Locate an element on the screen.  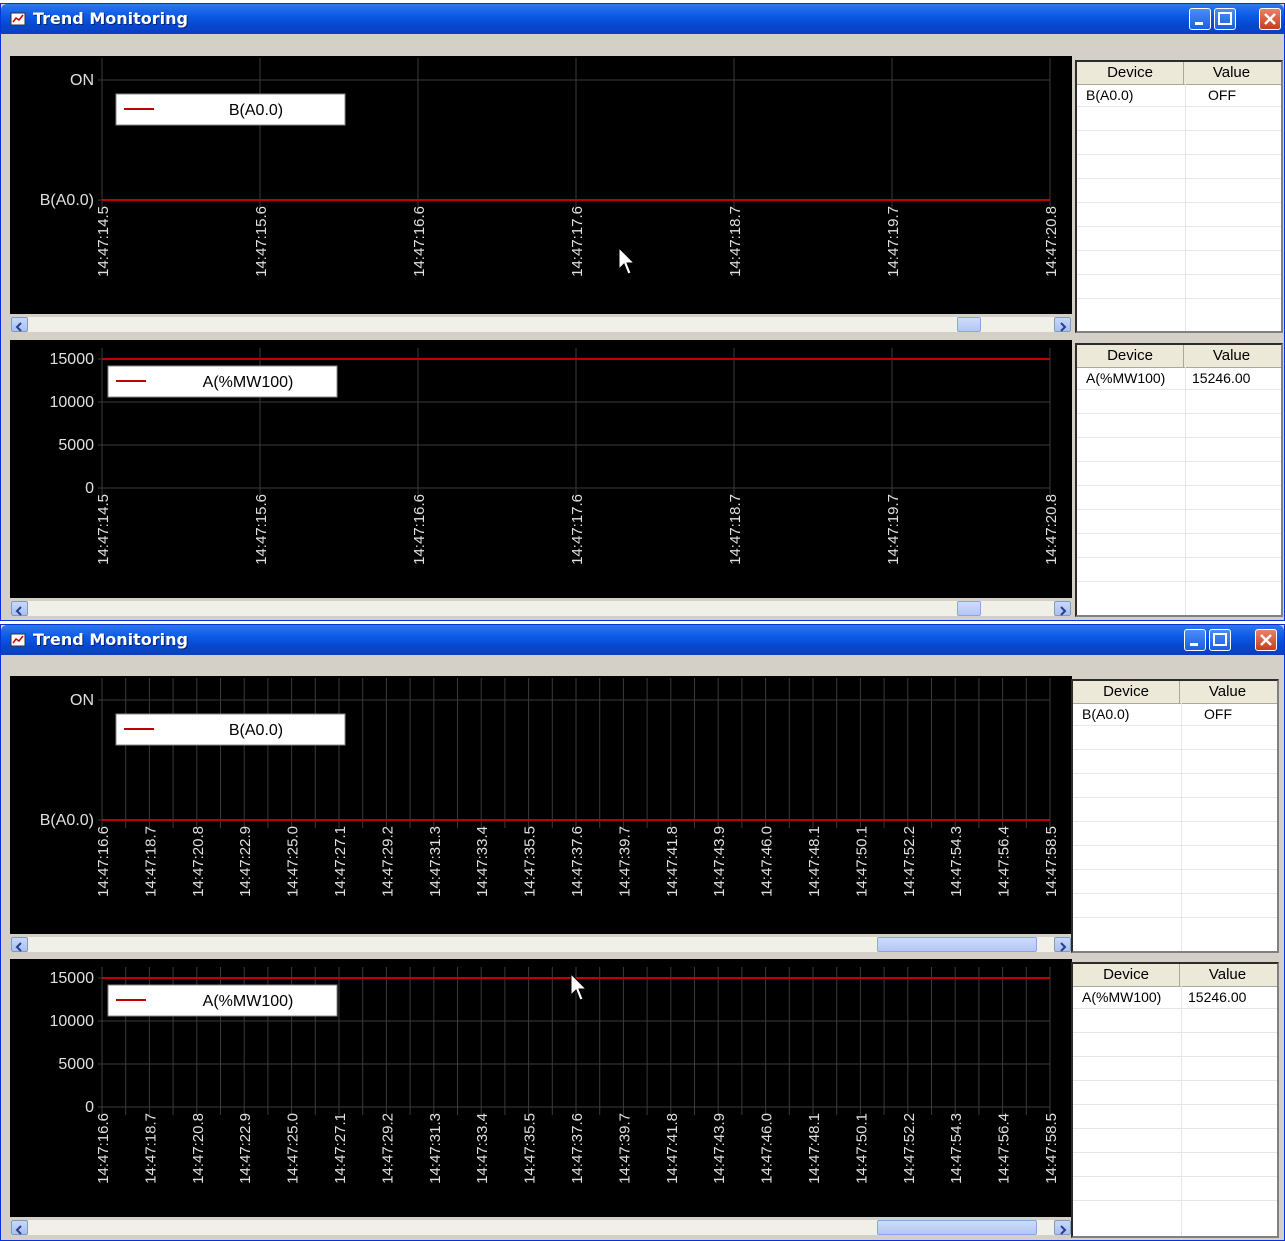
x-tick-label: 14:47:52.2 is located at coordinates (909, 1148).